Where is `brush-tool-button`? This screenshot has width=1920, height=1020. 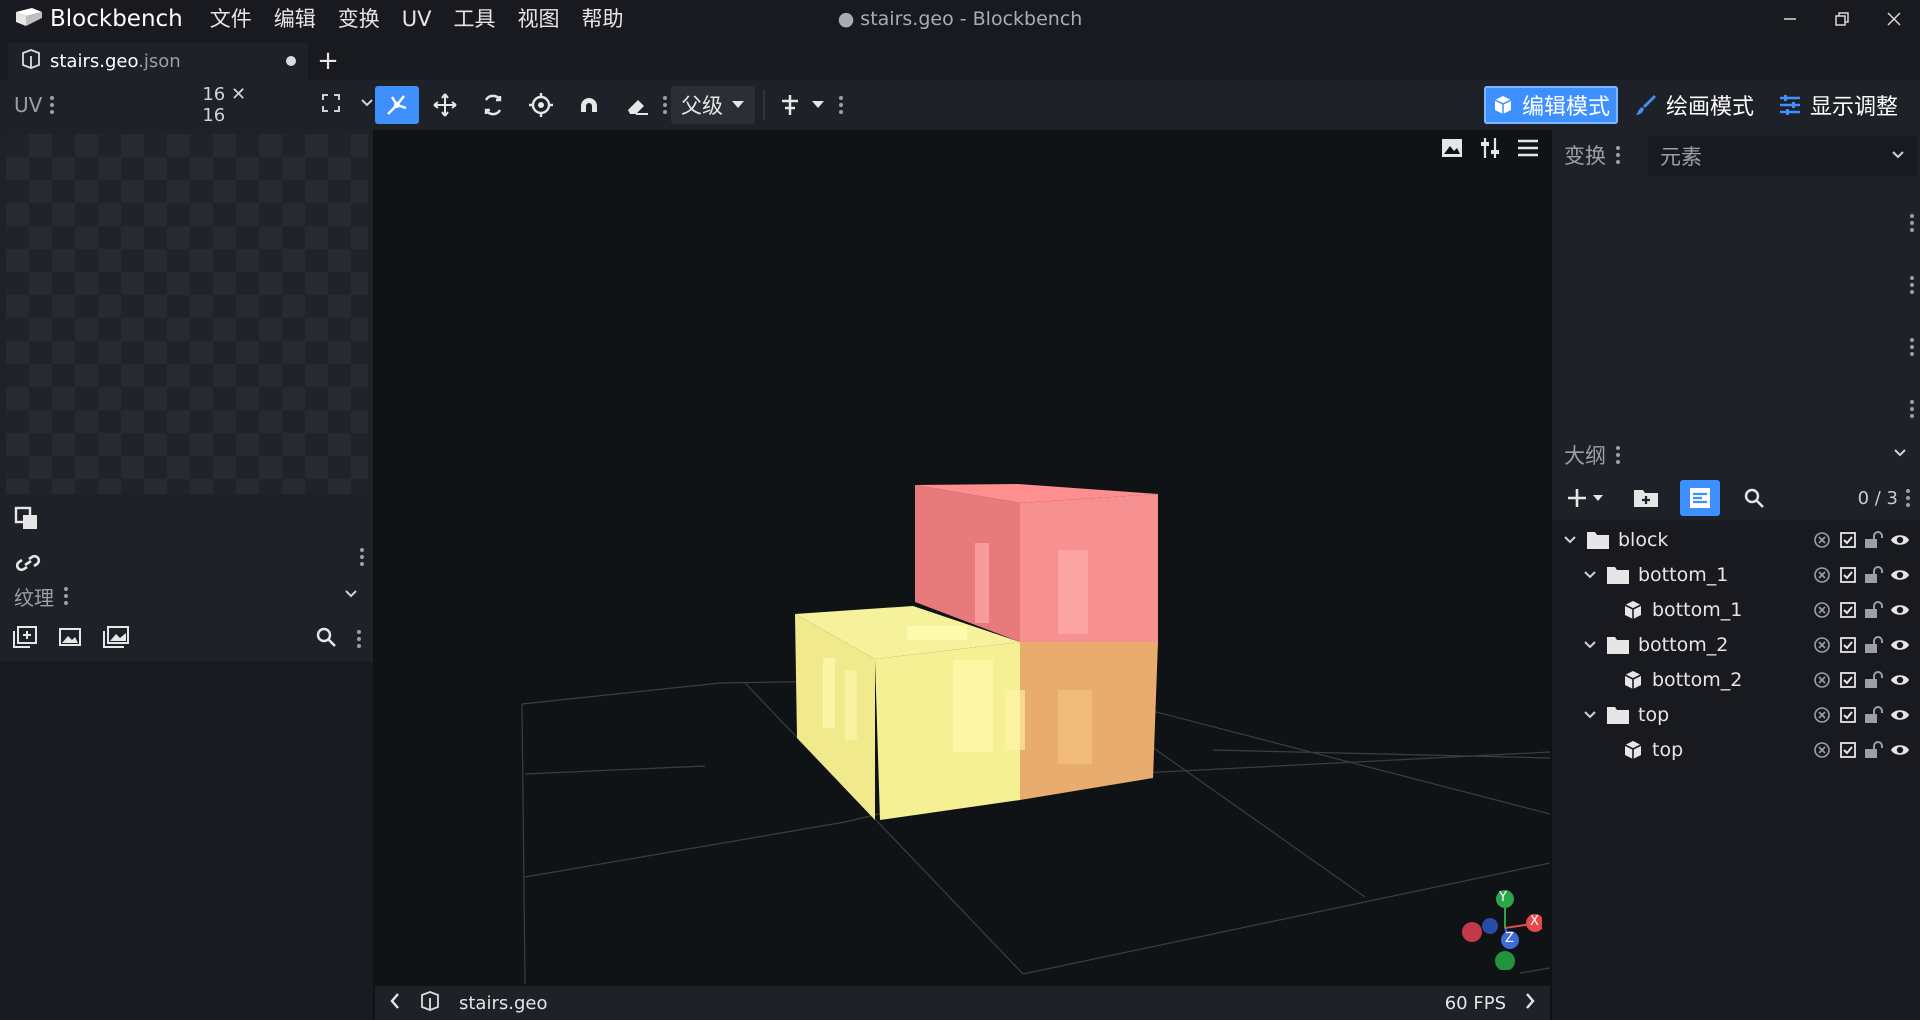 brush-tool-button is located at coordinates (637, 105).